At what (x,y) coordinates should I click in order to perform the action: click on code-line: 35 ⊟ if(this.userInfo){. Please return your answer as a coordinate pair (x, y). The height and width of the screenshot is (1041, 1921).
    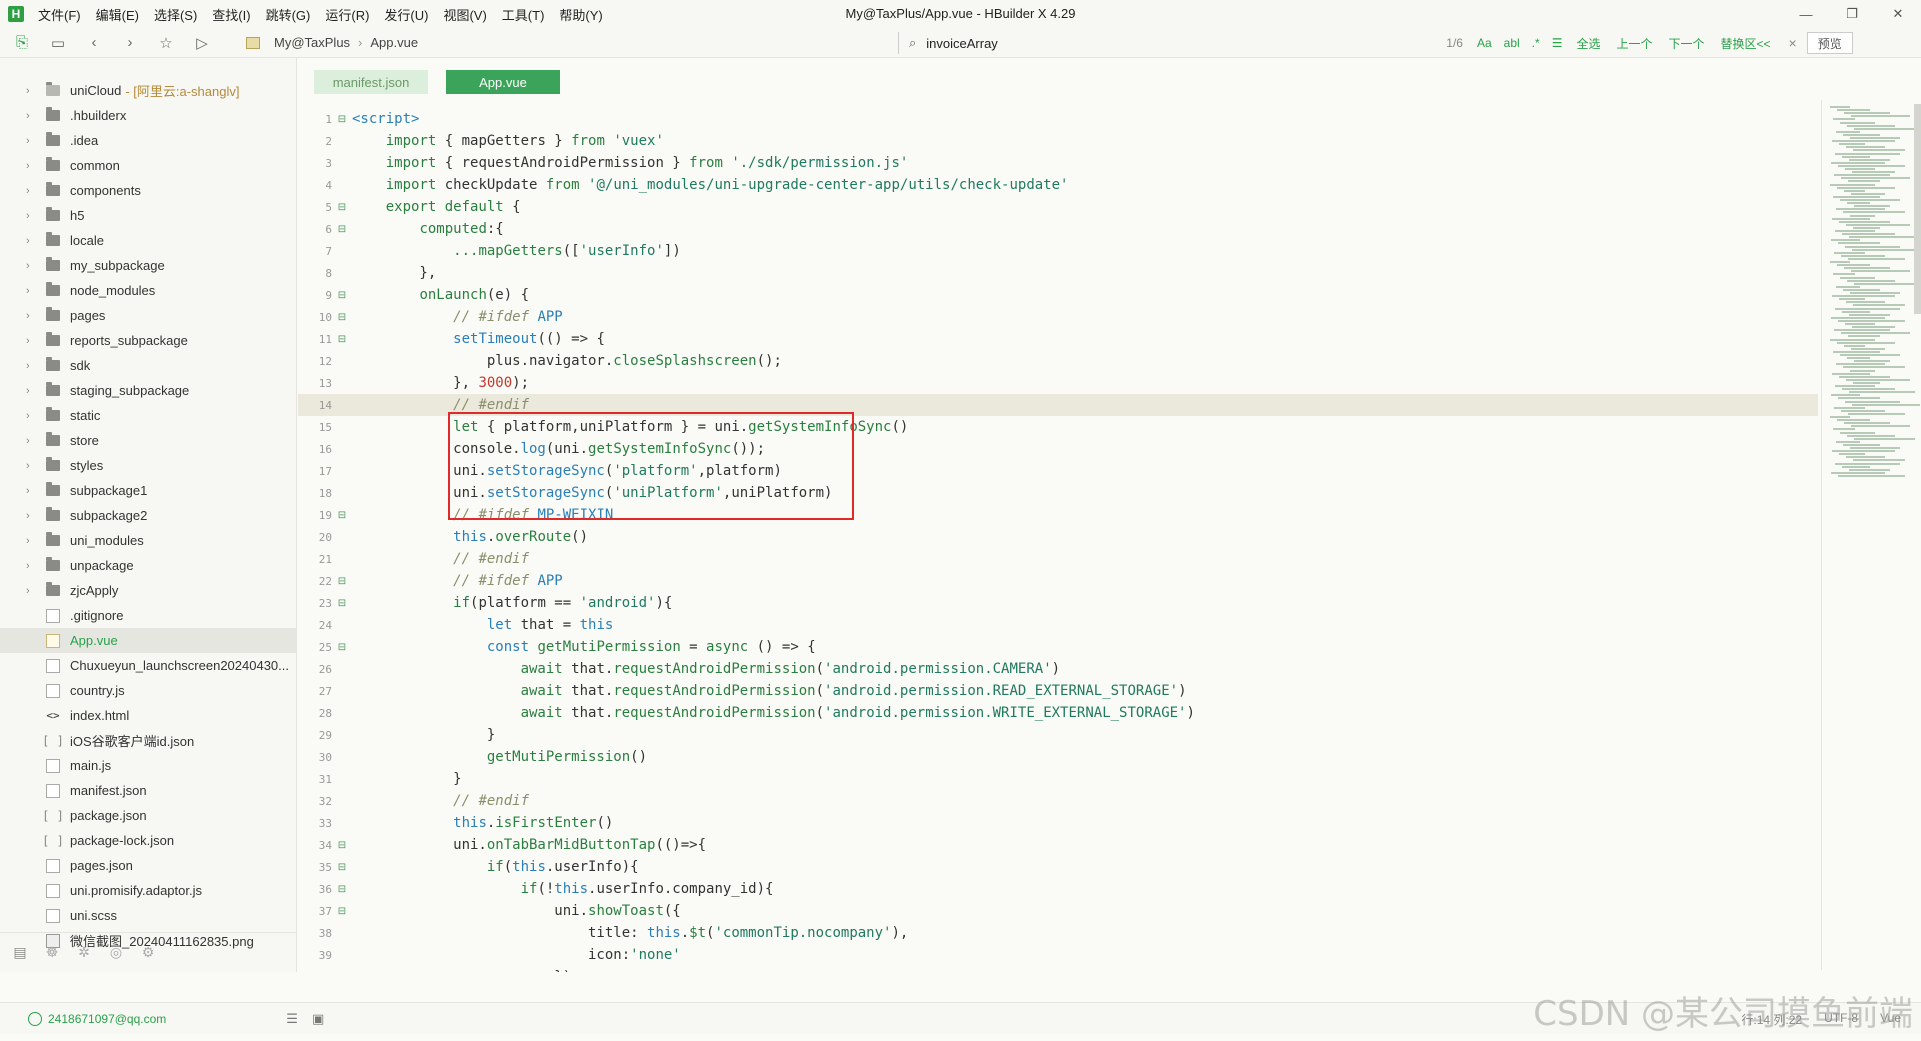
    Looking at the image, I should click on (1058, 867).